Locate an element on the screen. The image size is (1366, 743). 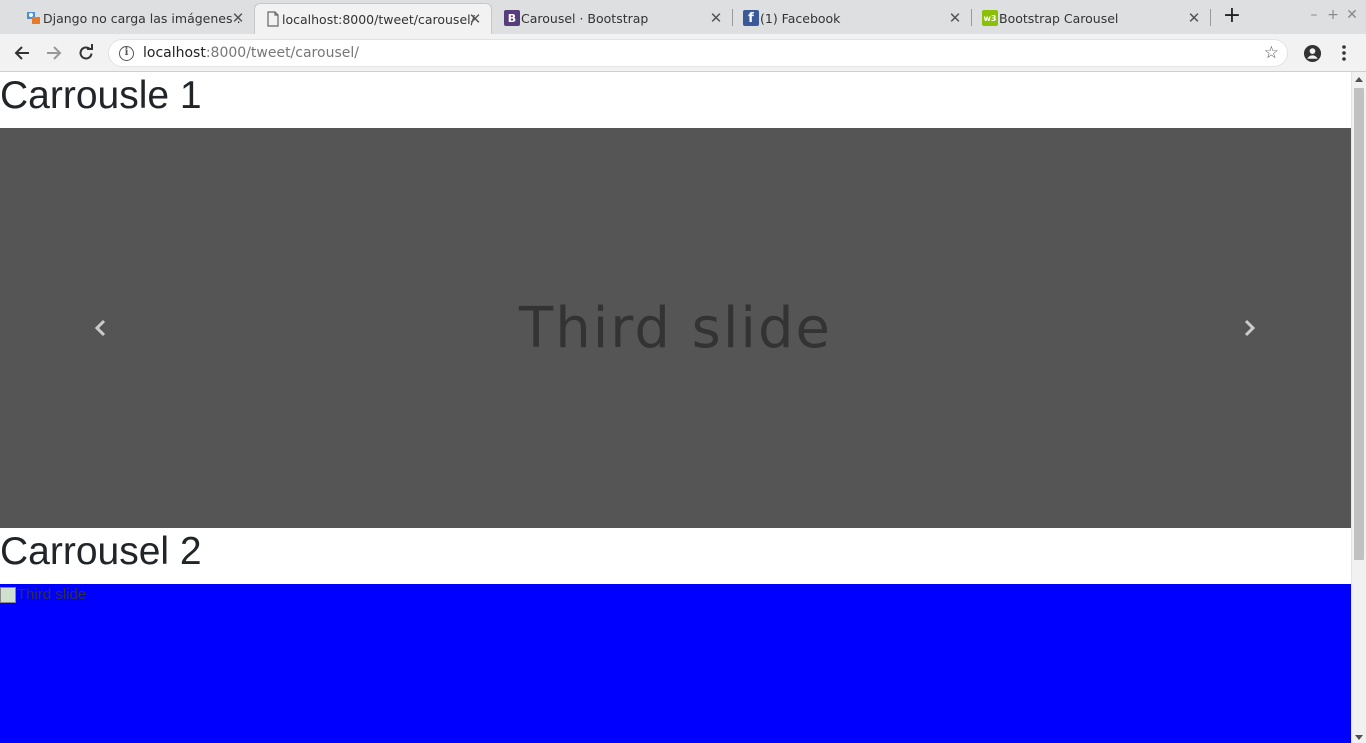
carousel1-prev-control is located at coordinates (101, 328).